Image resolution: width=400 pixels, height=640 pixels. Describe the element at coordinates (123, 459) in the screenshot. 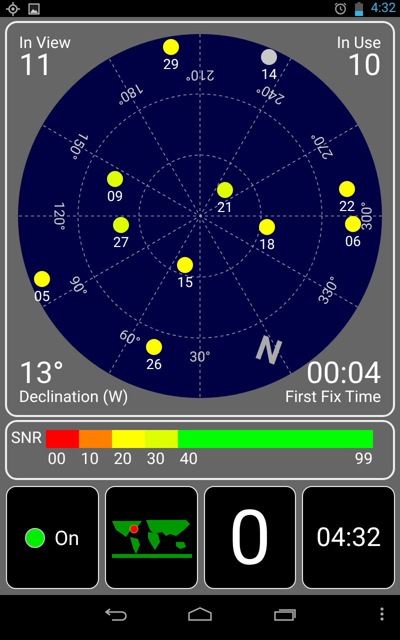

I see `snr-scale-label: 20` at that location.